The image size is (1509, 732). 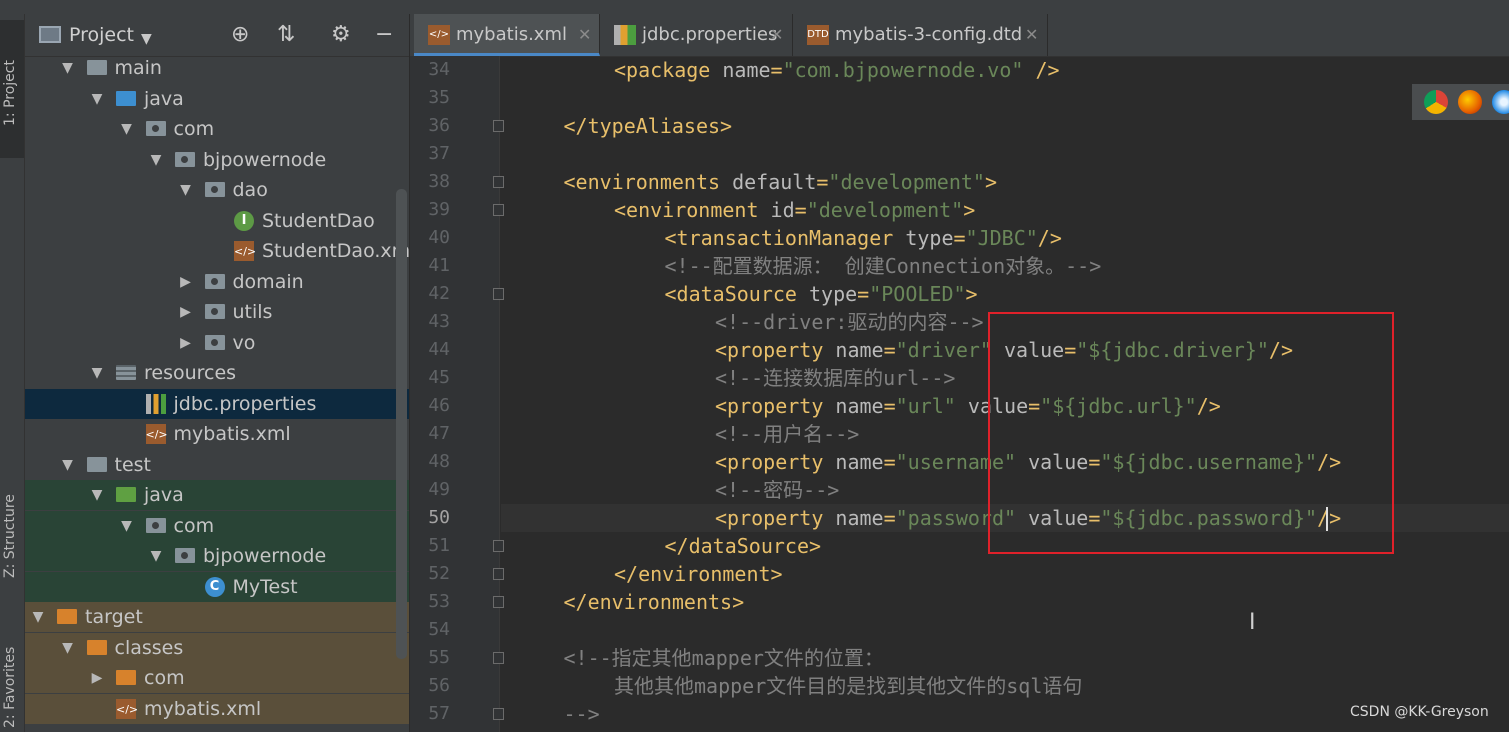 I want to click on tree-item: ▼ classes, so click(x=217, y=647).